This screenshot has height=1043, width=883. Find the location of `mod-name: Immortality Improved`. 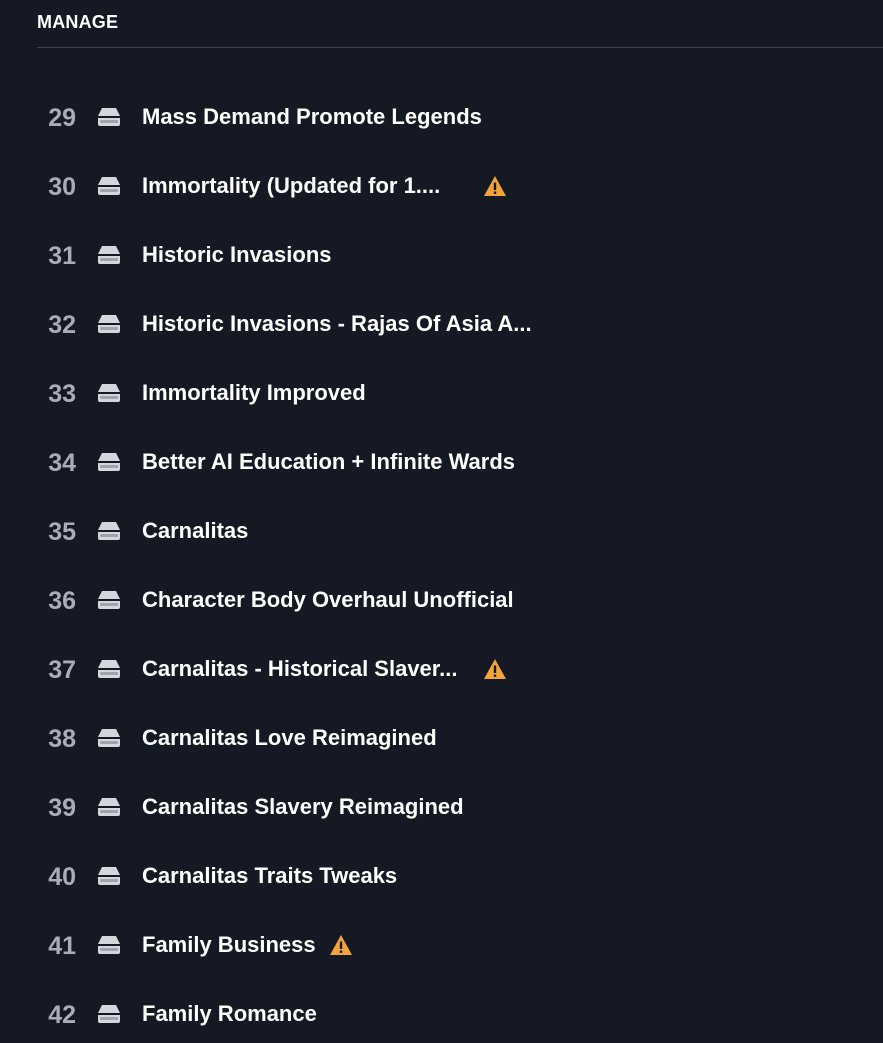

mod-name: Immortality Improved is located at coordinates (254, 392).